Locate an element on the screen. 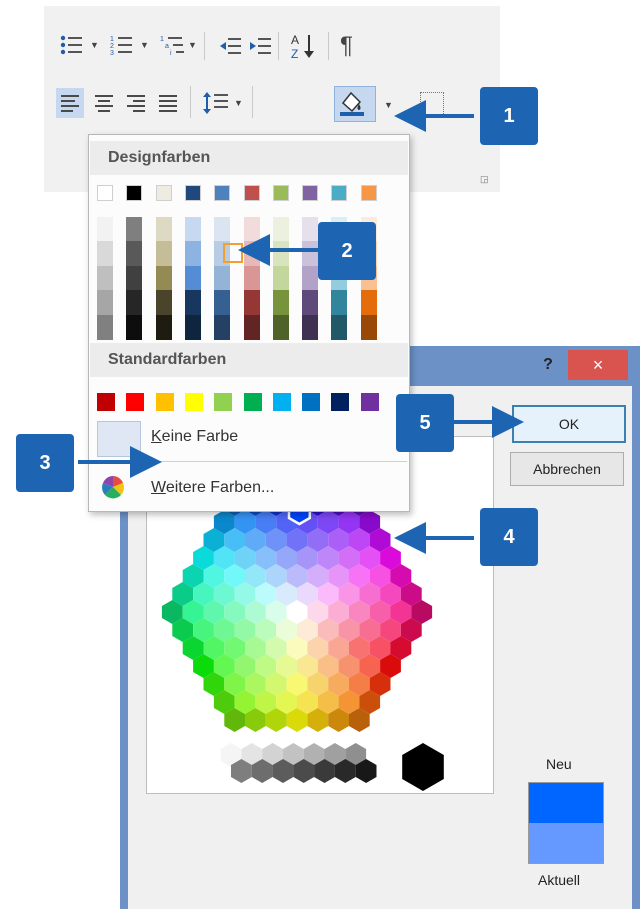 Image resolution: width=640 pixels, height=909 pixels. help-button: ? is located at coordinates (548, 365).